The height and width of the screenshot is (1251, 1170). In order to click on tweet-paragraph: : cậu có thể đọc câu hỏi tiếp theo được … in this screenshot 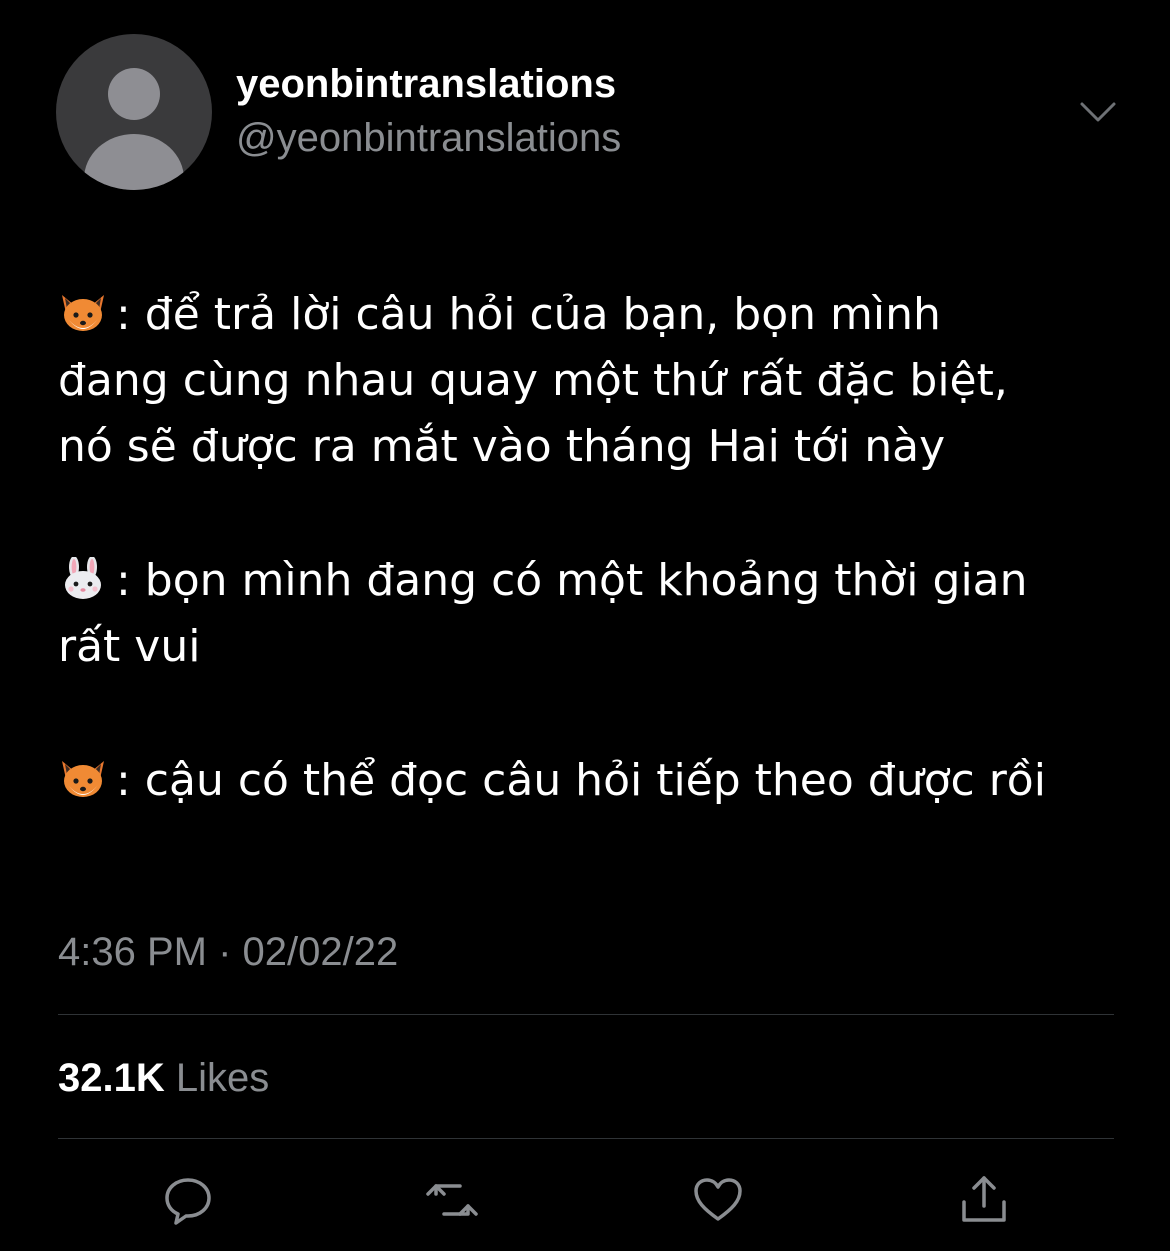, I will do `click(598, 781)`.